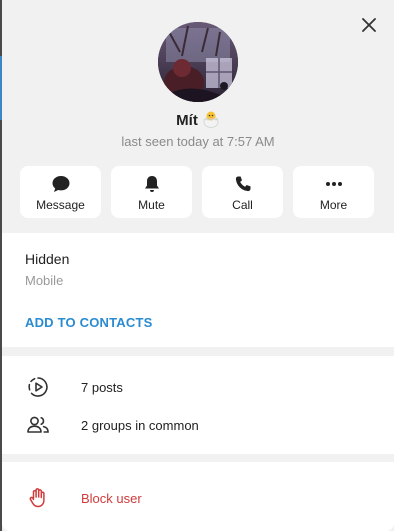  What do you see at coordinates (152, 184) in the screenshot?
I see `bell-icon` at bounding box center [152, 184].